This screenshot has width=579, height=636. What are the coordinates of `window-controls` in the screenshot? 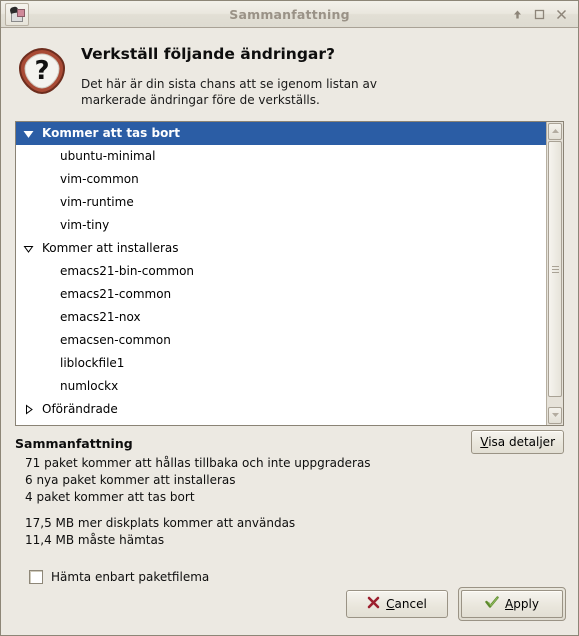 It's located at (544, 14).